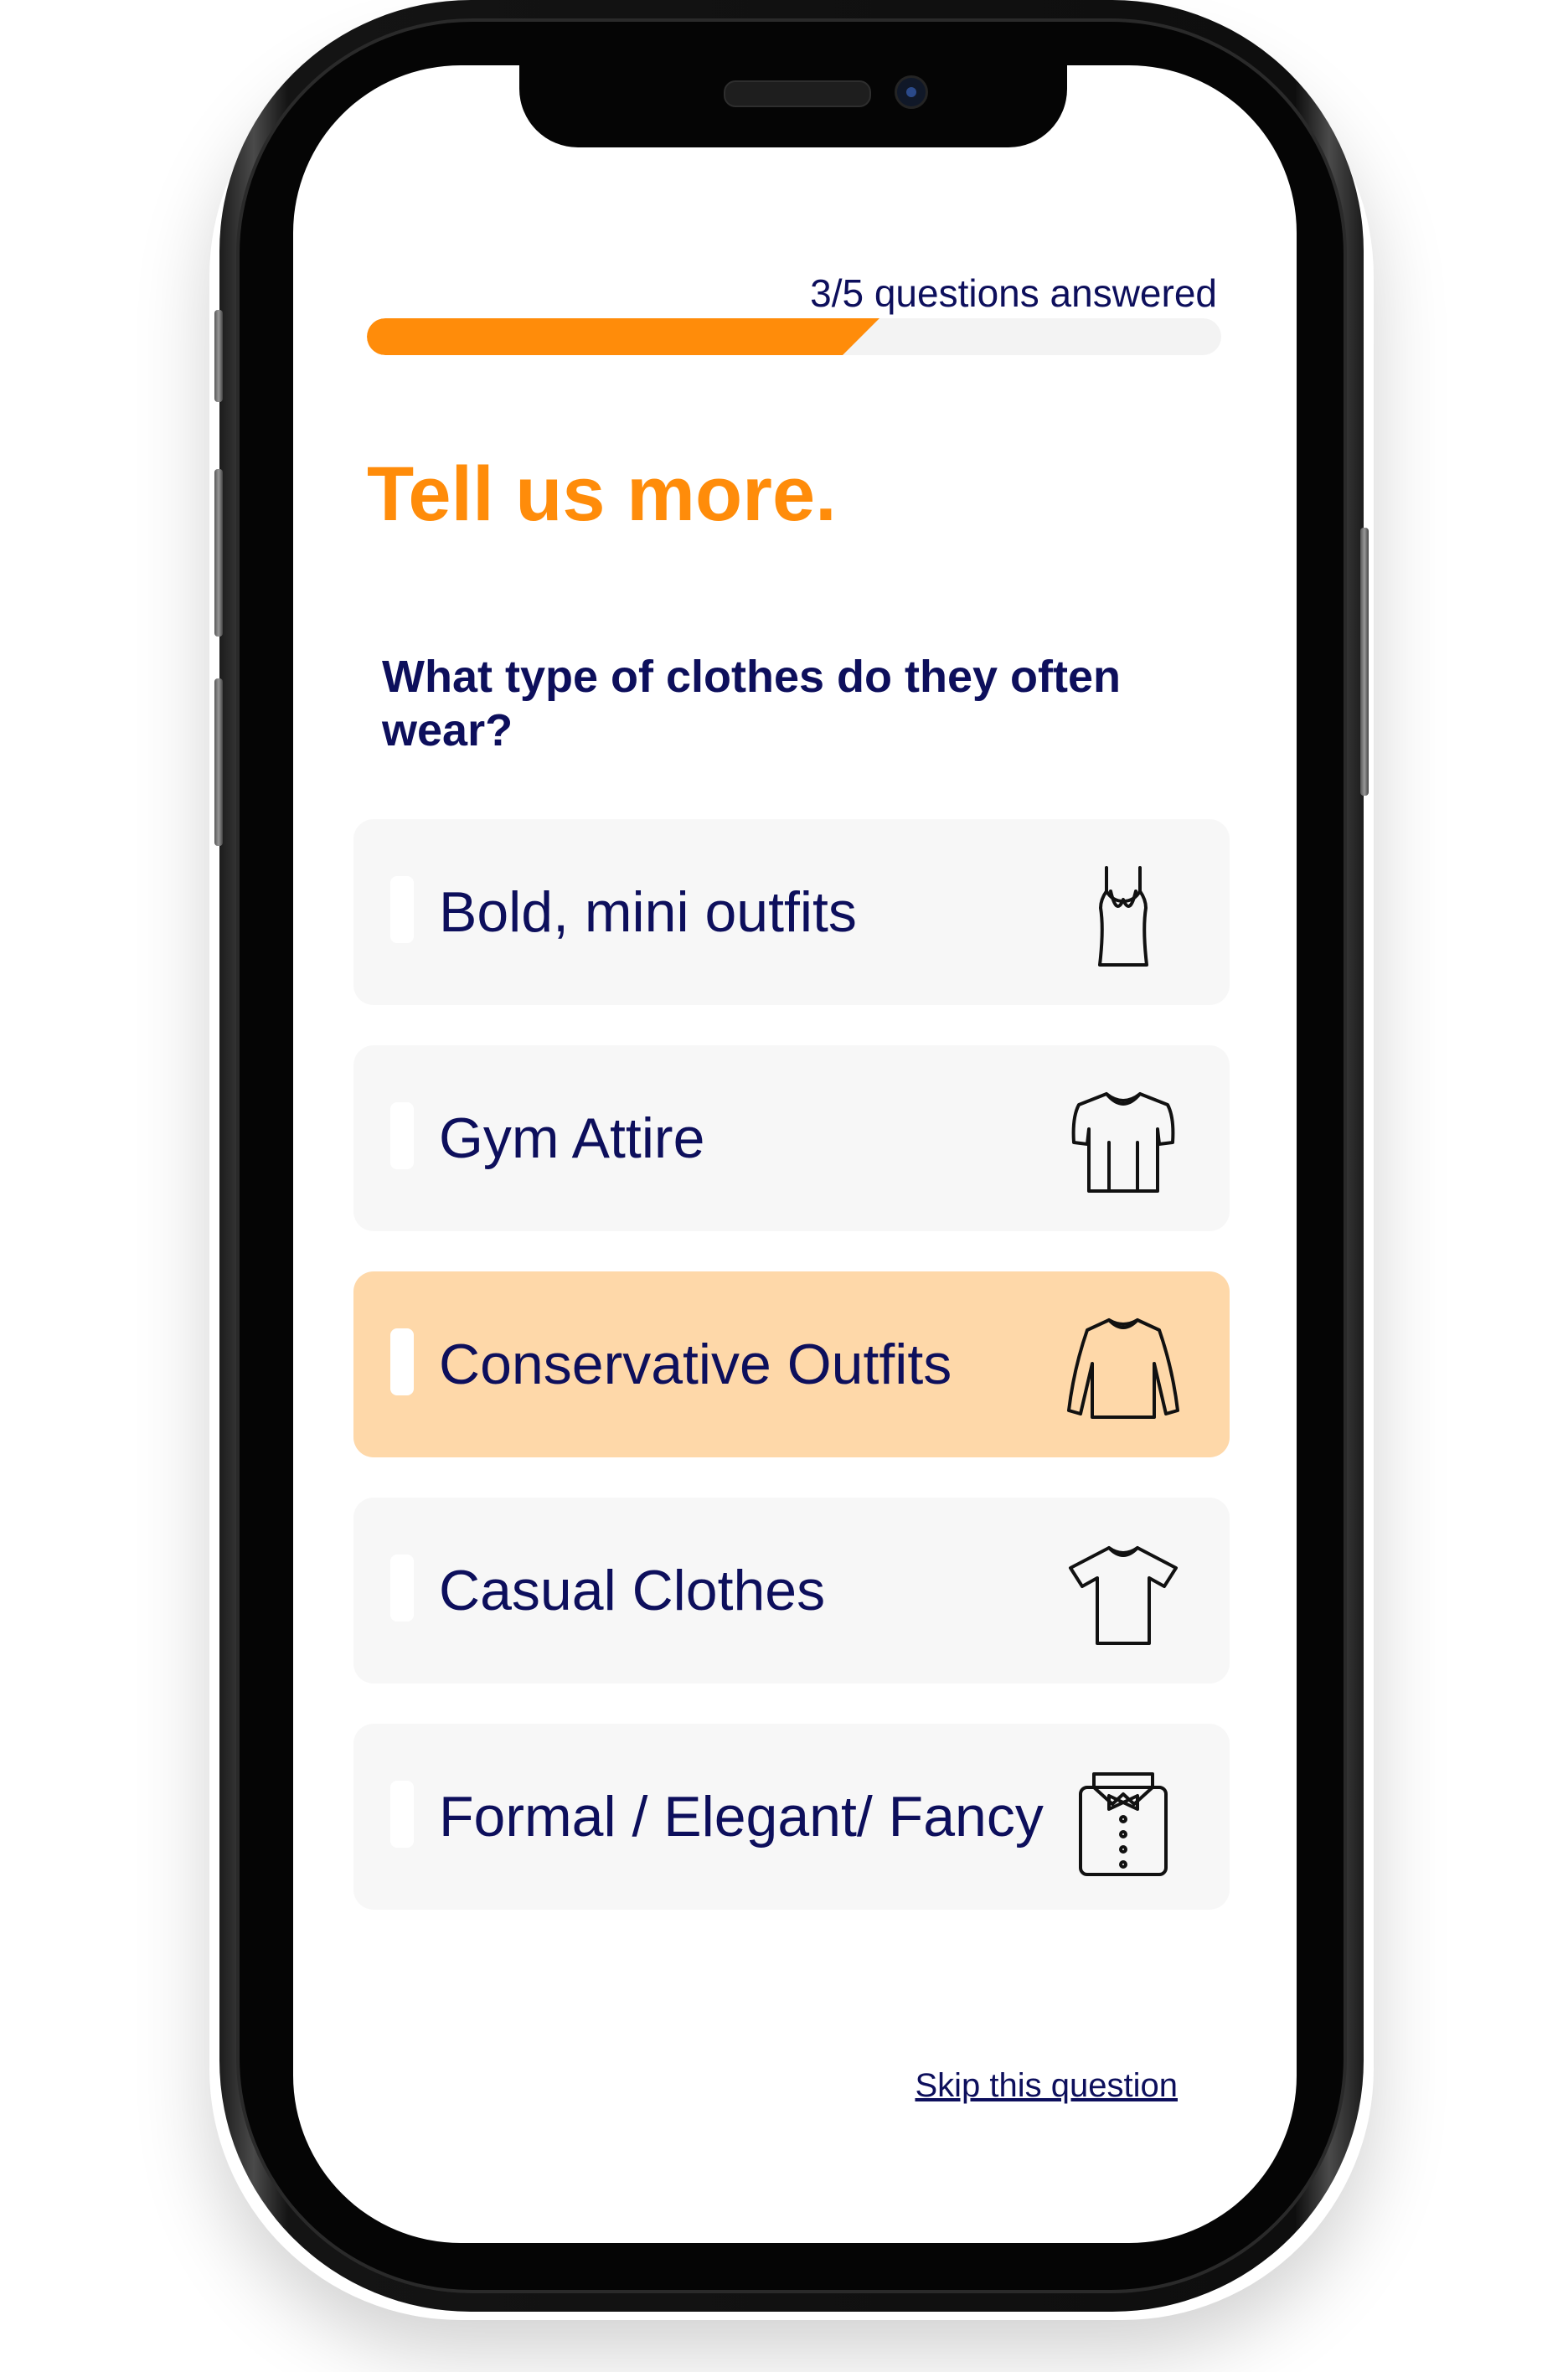 This screenshot has width=1568, height=2372. What do you see at coordinates (1123, 912) in the screenshot?
I see `tank-top-icon` at bounding box center [1123, 912].